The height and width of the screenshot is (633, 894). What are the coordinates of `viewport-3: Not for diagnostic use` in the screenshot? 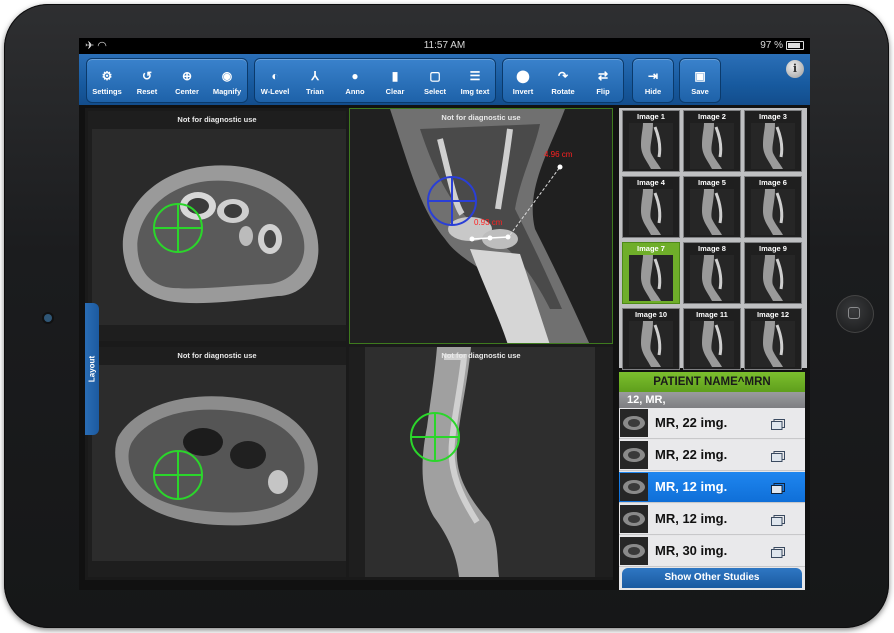 It's located at (217, 462).